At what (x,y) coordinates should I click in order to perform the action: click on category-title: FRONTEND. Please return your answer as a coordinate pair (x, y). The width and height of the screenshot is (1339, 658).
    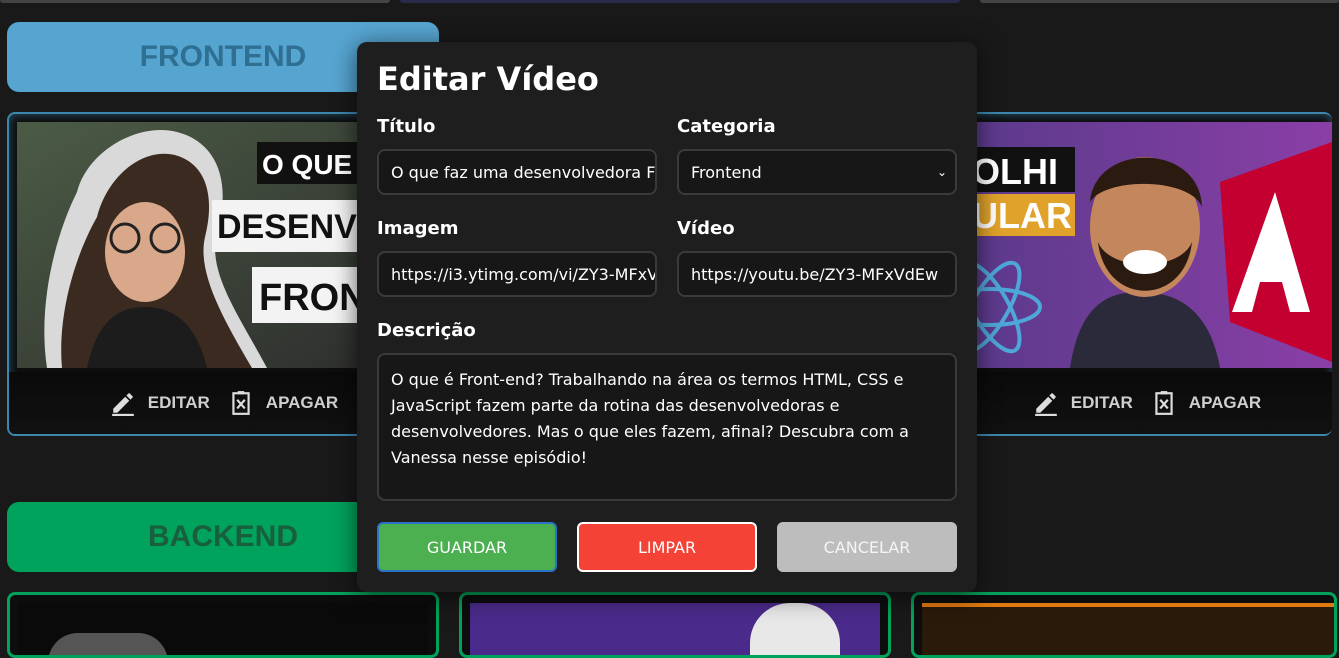
    Looking at the image, I should click on (223, 56).